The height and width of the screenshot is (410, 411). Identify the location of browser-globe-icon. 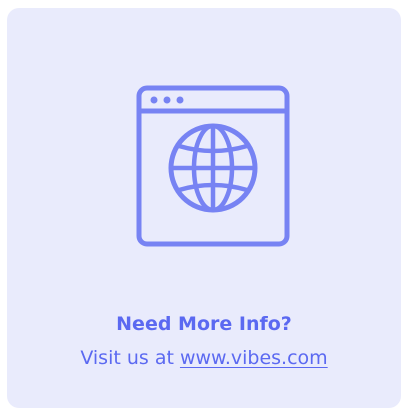
(213, 166).